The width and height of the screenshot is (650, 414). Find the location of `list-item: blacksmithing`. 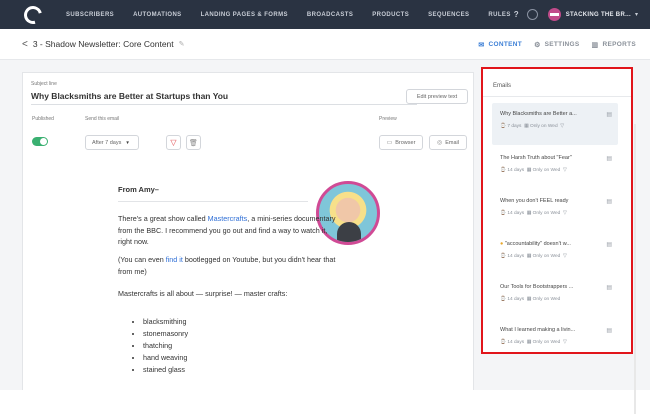

list-item: blacksmithing is located at coordinates (165, 322).